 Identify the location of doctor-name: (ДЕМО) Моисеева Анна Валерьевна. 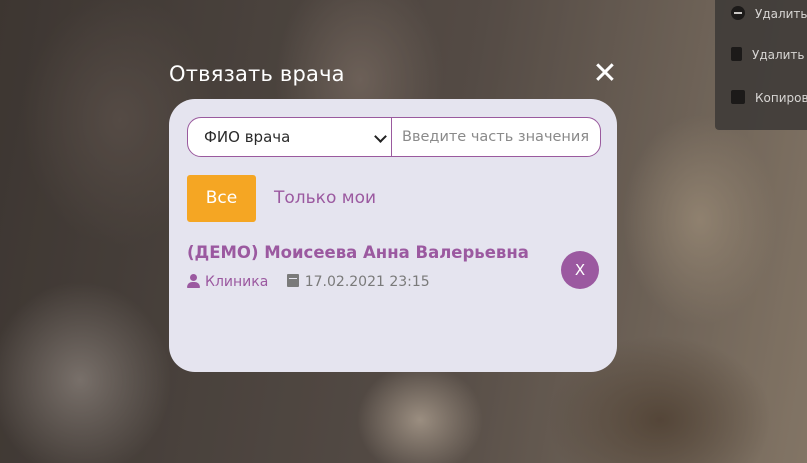
(358, 252).